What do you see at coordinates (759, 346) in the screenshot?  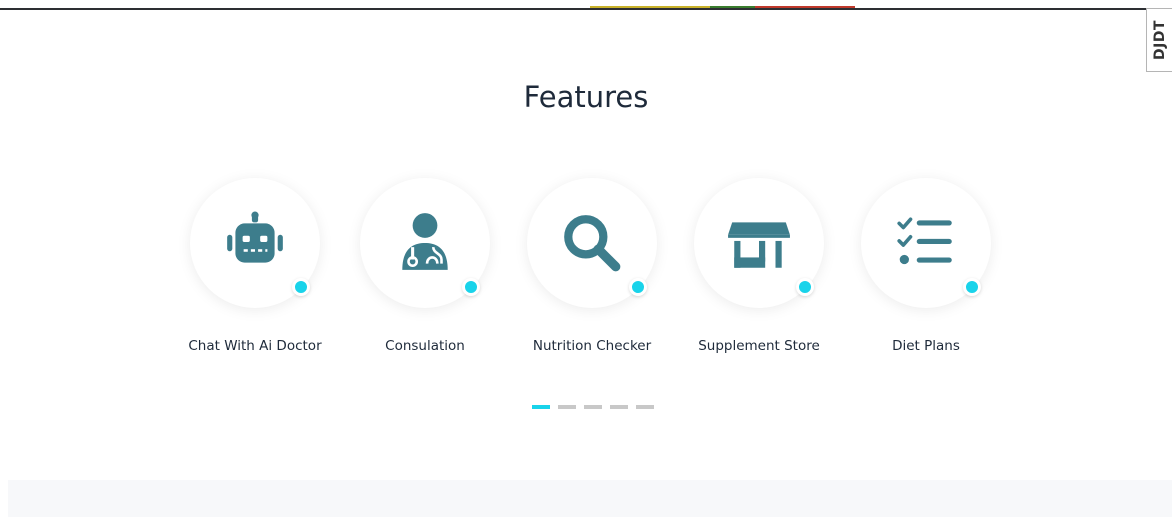 I see `feature-label: Supplement Store` at bounding box center [759, 346].